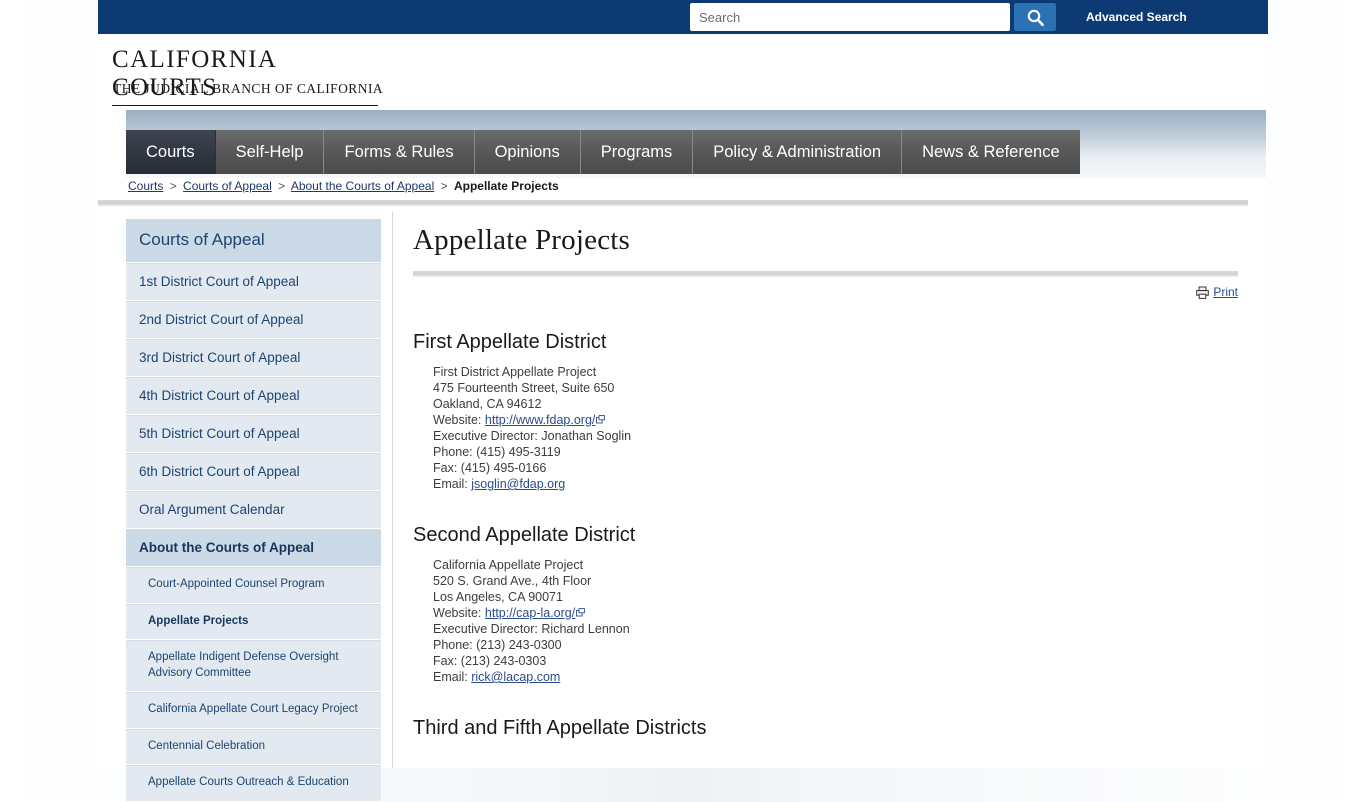 The height and width of the screenshot is (802, 1366). Describe the element at coordinates (515, 677) in the screenshot. I see `email-link: rick@lacap.com` at that location.